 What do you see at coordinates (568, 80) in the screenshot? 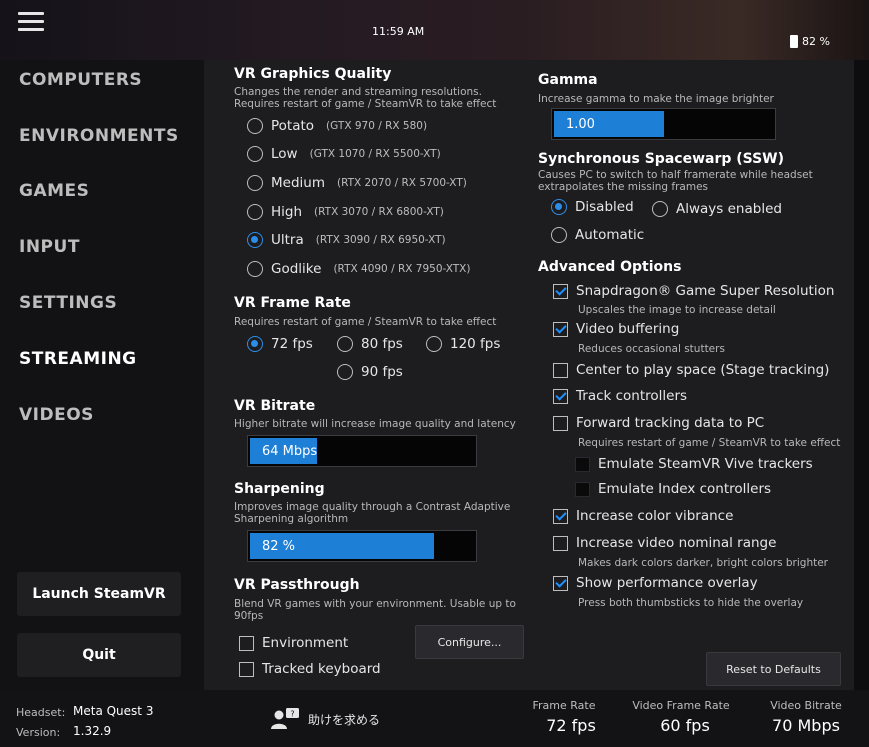
I see `gamma-title: Gamma` at bounding box center [568, 80].